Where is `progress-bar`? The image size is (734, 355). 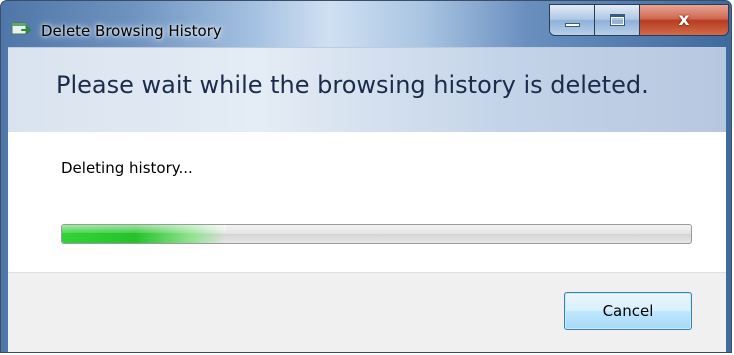
progress-bar is located at coordinates (376, 234).